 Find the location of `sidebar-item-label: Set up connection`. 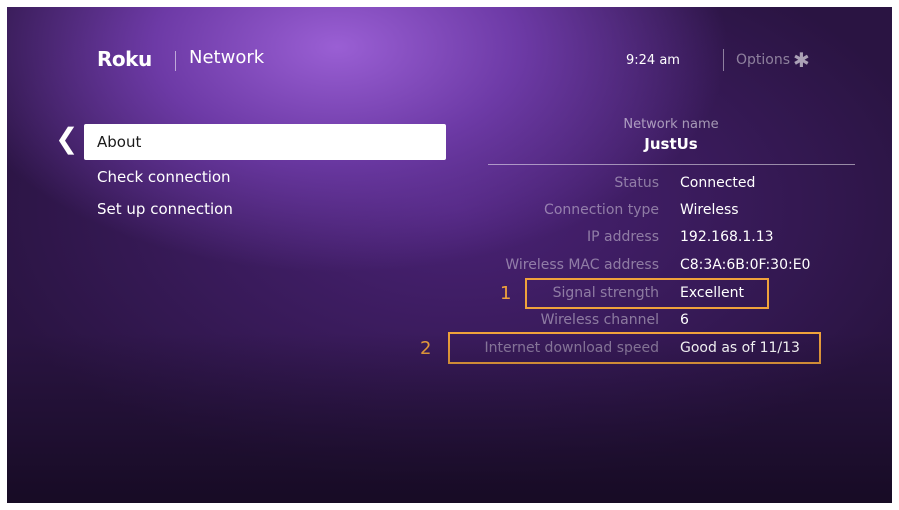

sidebar-item-label: Set up connection is located at coordinates (165, 209).